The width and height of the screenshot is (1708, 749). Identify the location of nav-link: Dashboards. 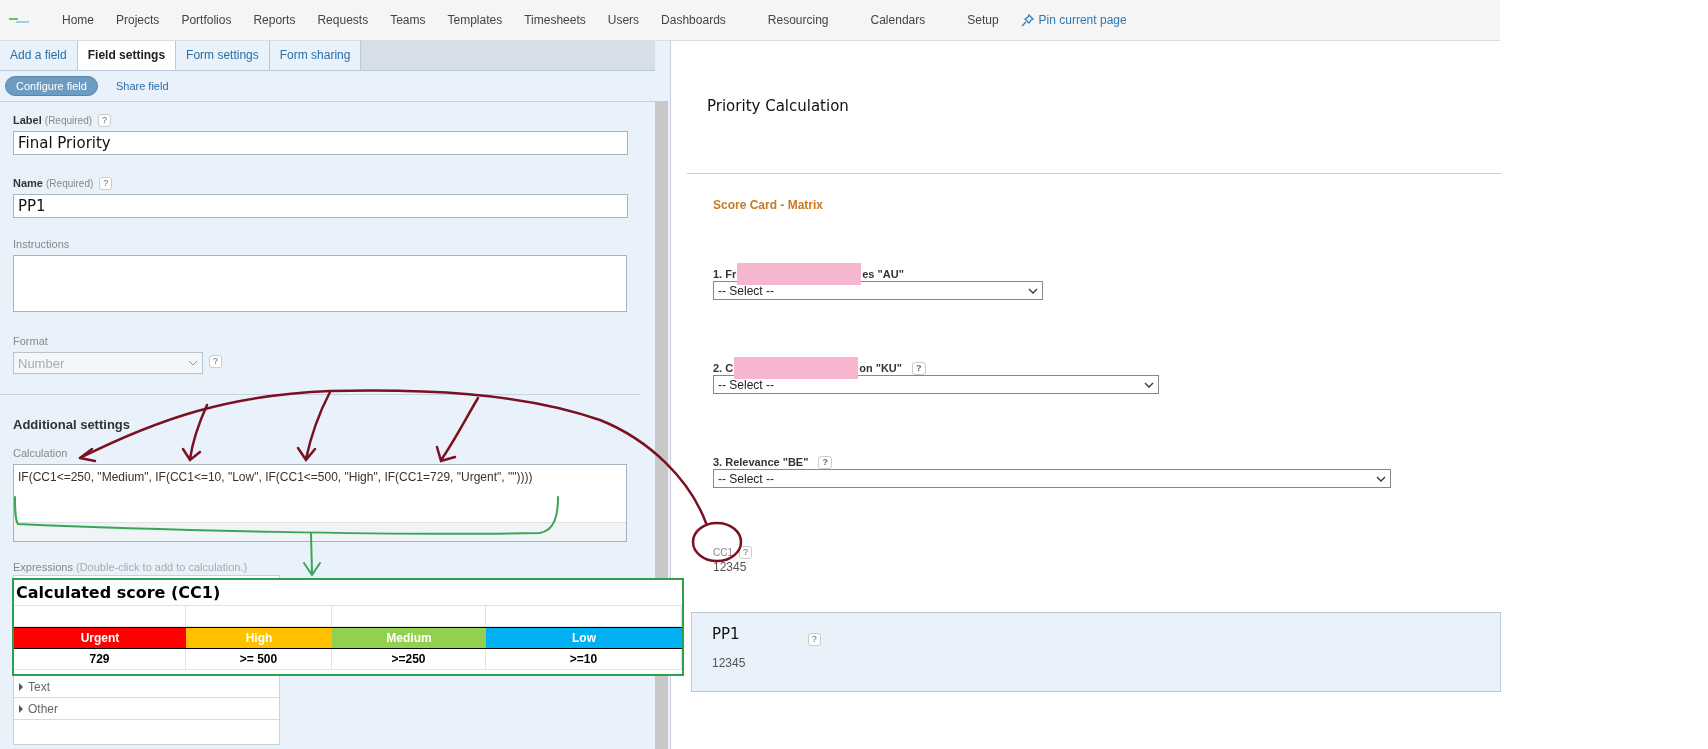
(693, 20).